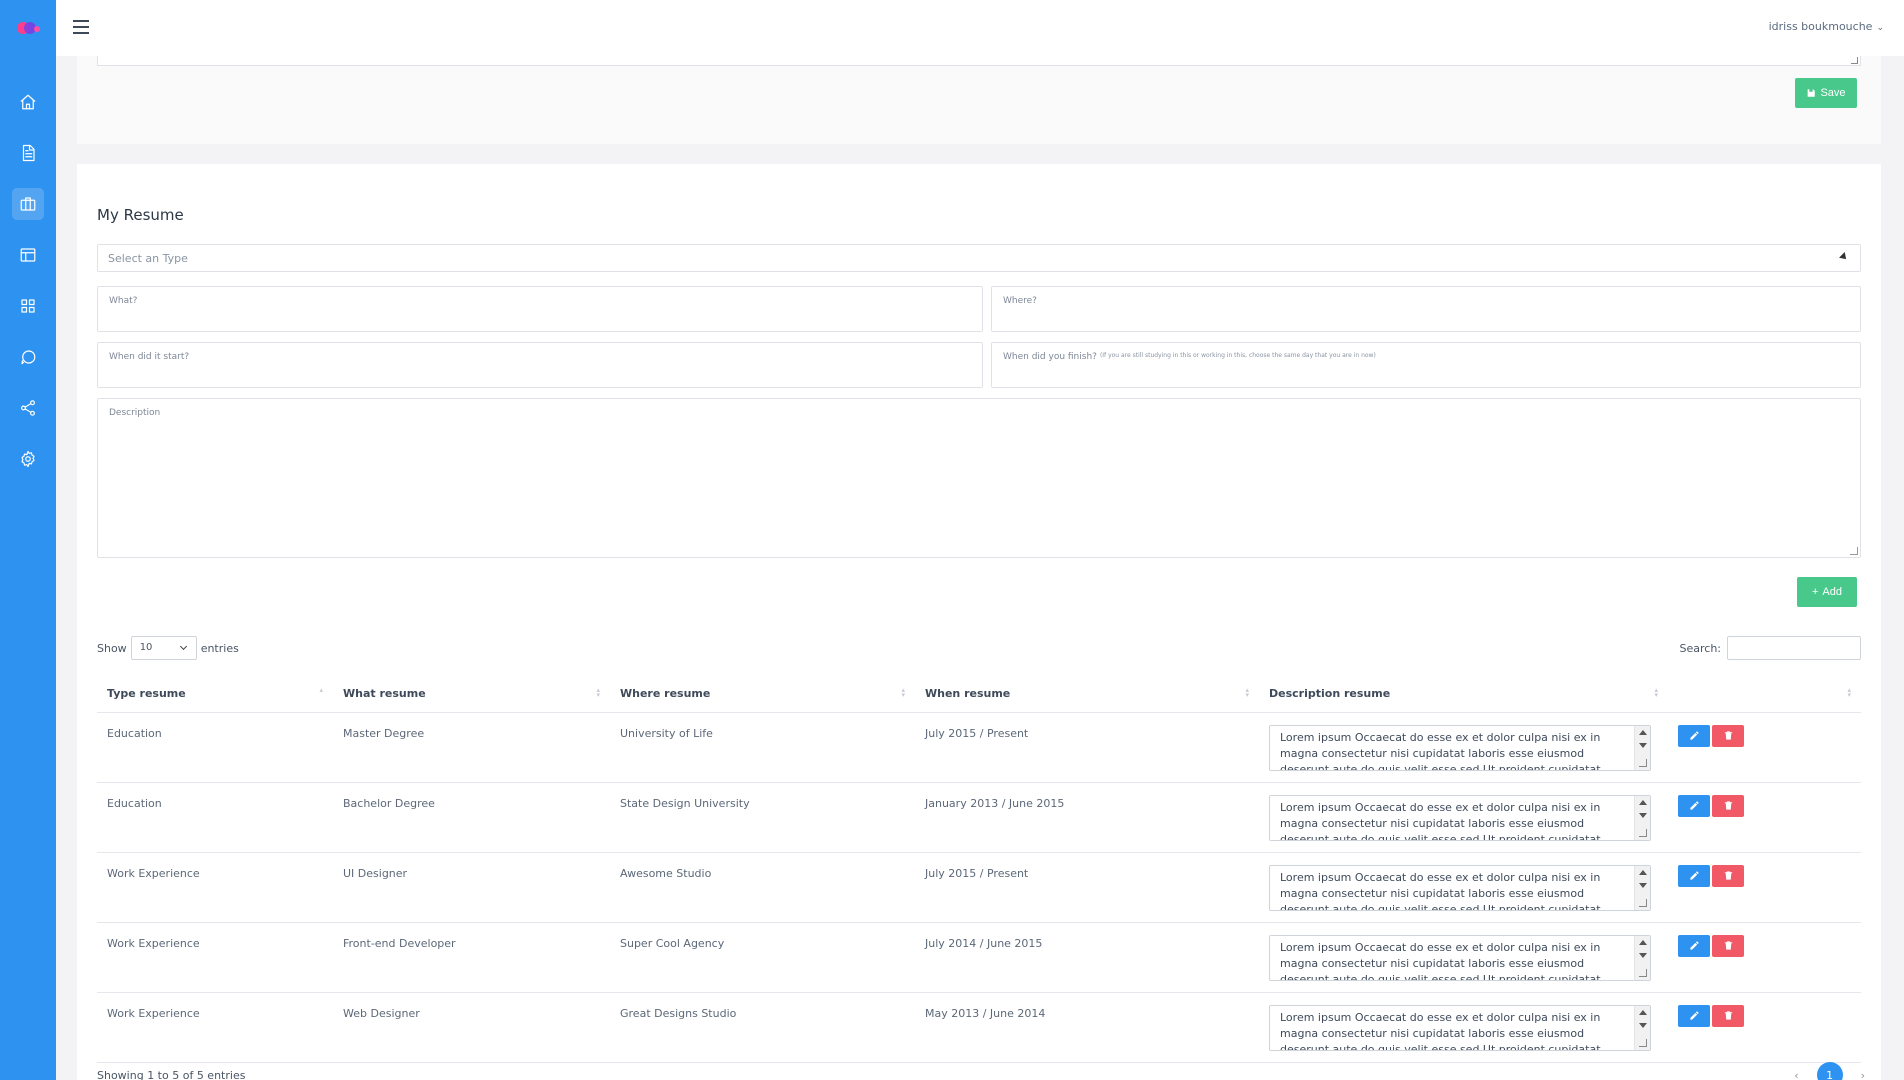  Describe the element at coordinates (762, 747) in the screenshot. I see `cell-where: University of Life` at that location.